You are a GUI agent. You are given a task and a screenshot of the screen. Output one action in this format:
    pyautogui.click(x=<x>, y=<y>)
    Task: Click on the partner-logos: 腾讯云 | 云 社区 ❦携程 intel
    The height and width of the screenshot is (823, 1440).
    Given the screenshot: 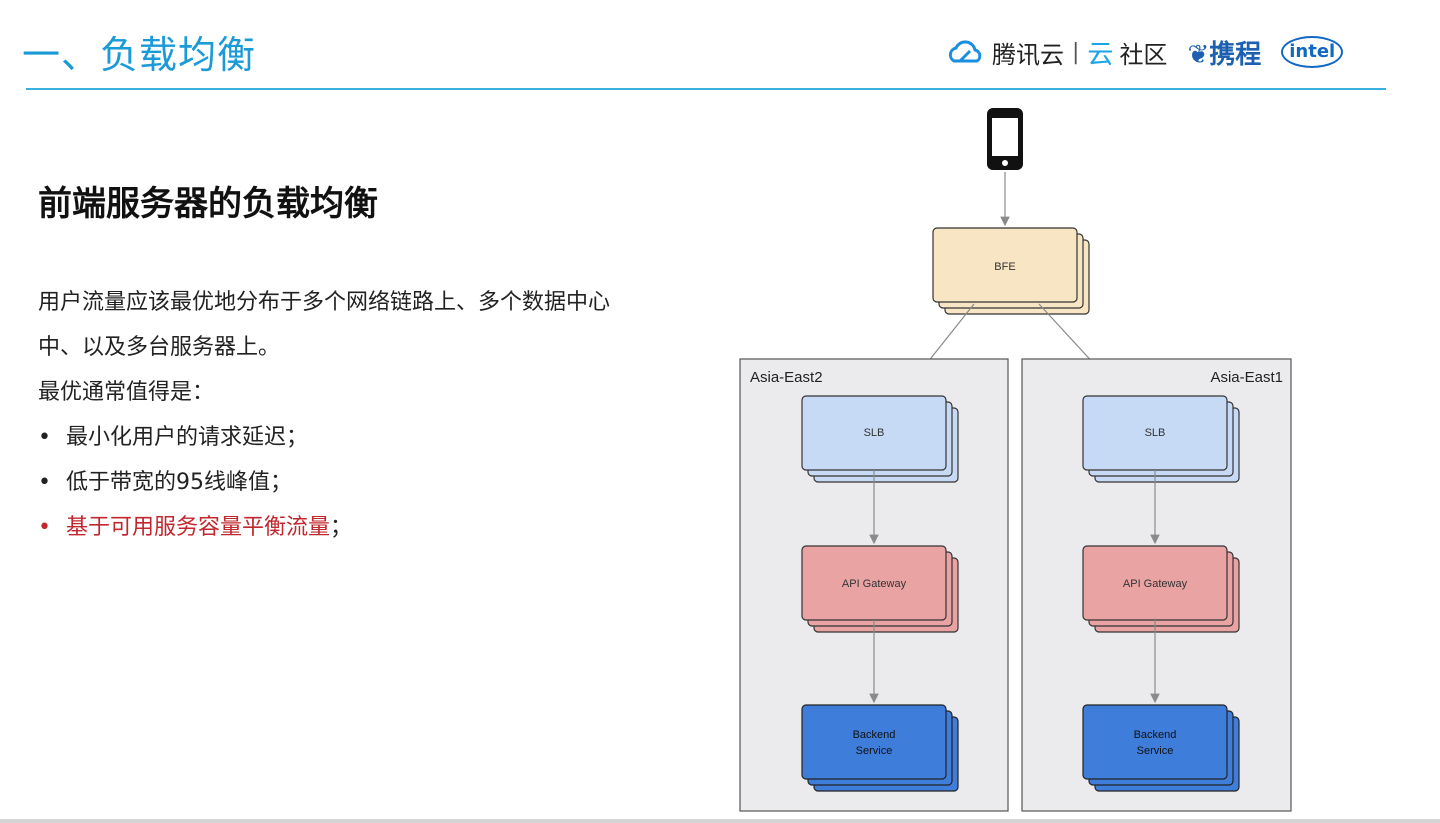 What is the action you would take?
    pyautogui.click(x=1145, y=52)
    